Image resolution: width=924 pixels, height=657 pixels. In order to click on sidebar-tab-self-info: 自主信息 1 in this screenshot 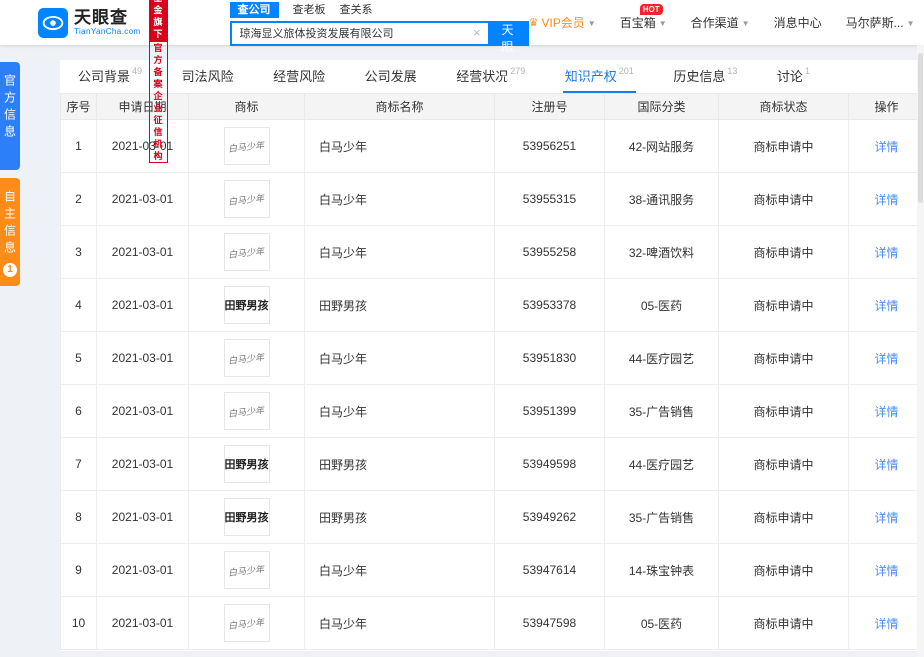, I will do `click(10, 232)`.